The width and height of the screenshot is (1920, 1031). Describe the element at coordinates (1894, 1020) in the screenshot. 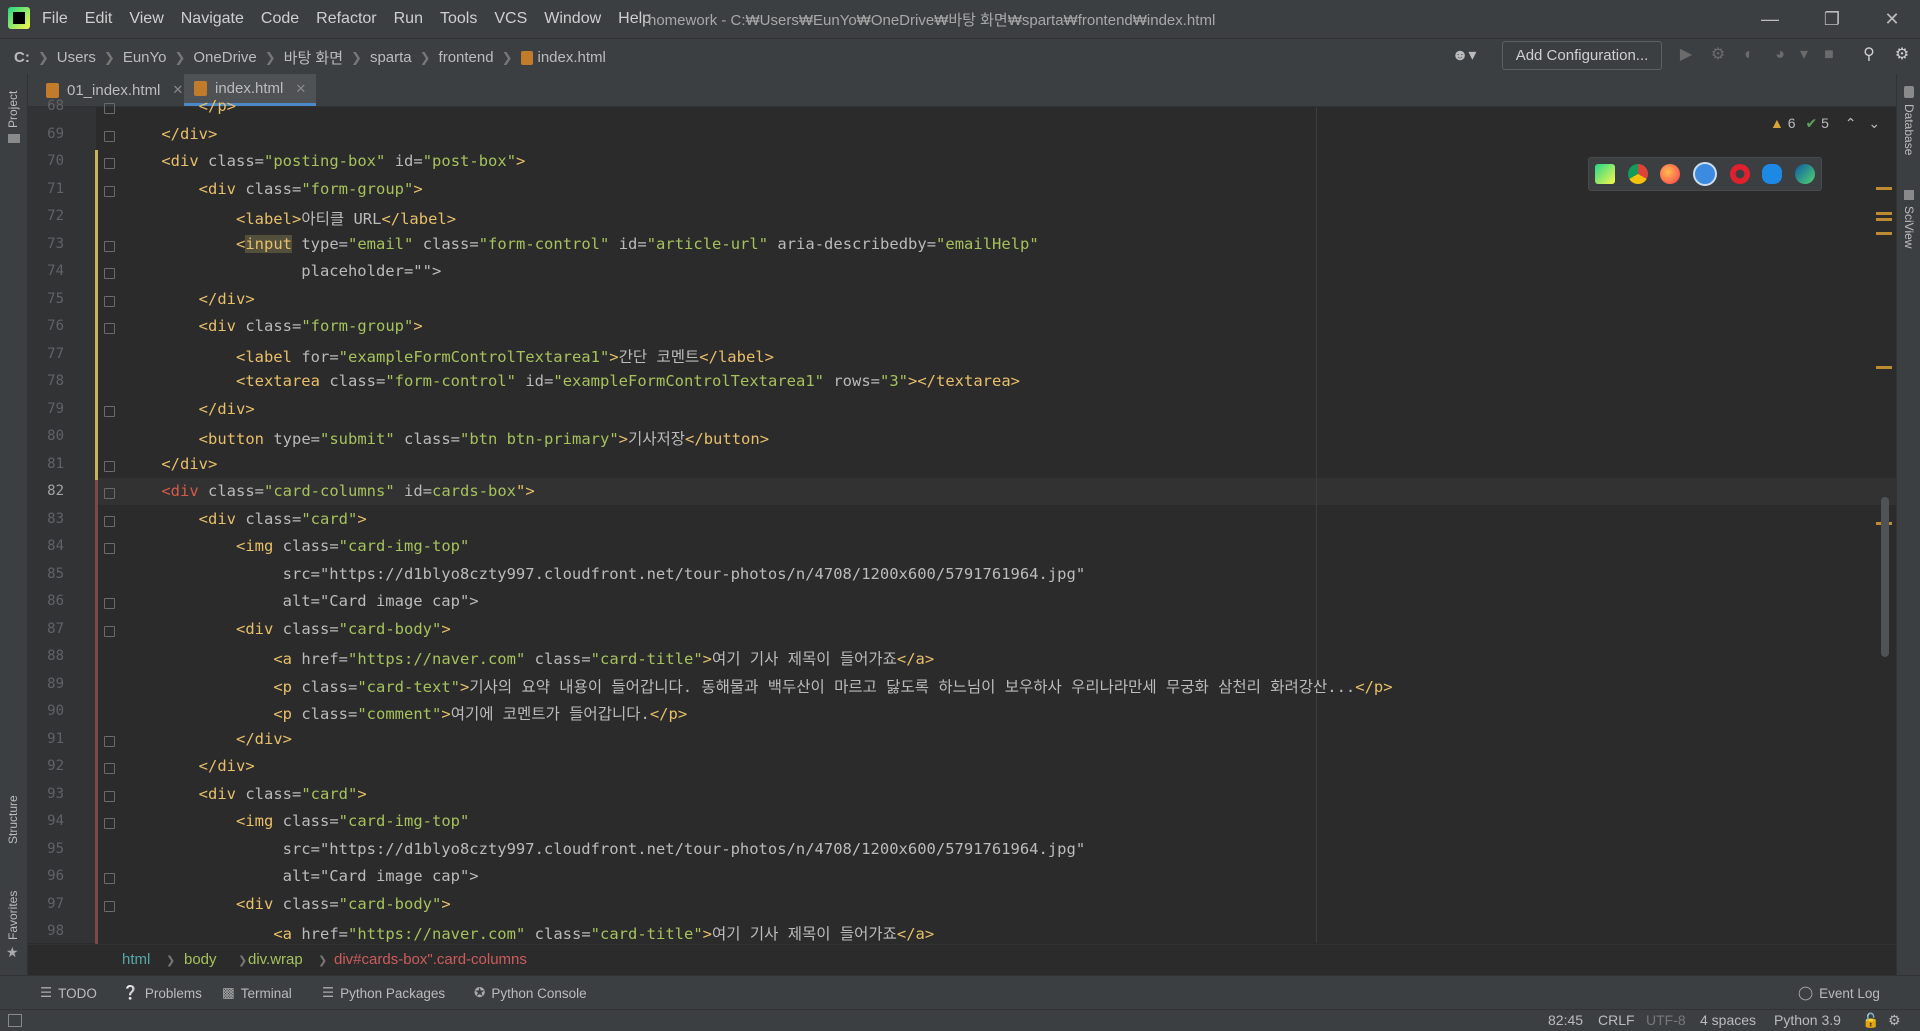

I see `inspector-icon: ⚙` at that location.